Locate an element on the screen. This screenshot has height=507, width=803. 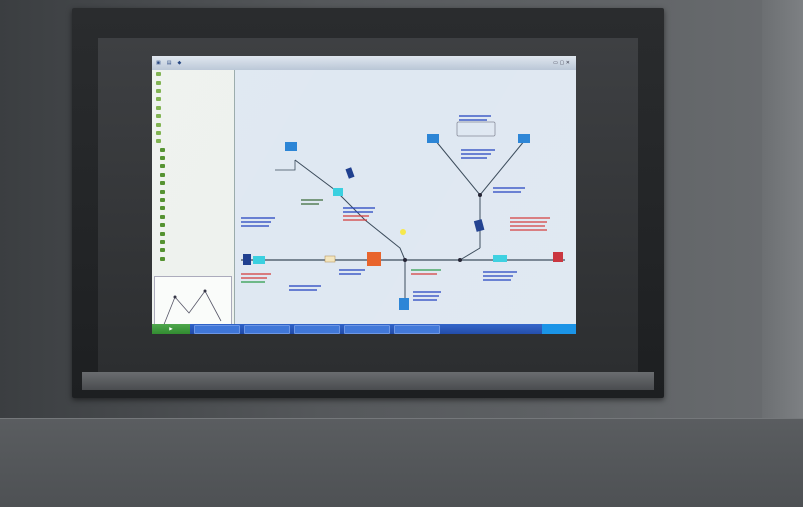
toolbar-icon: ◆ is located at coordinates (179, 63).